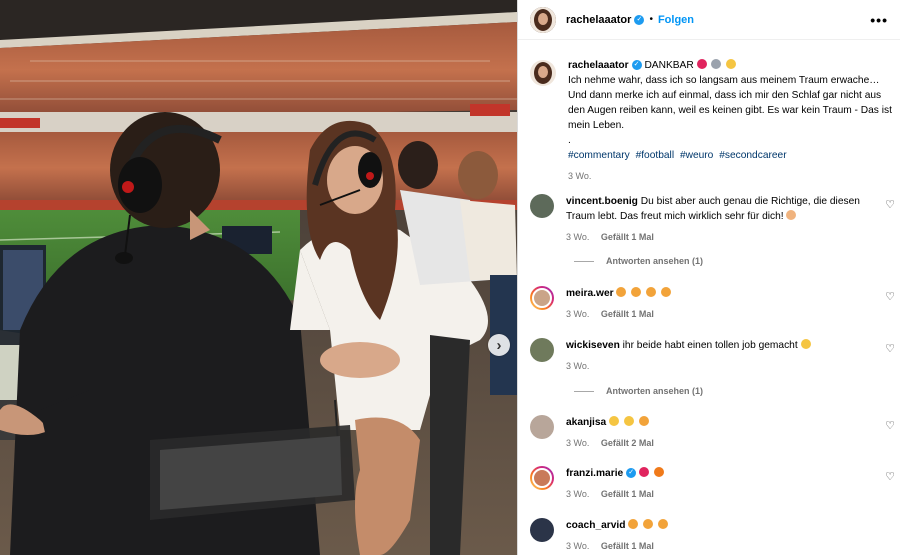 The image size is (900, 555). I want to click on microphone-emoji-icon, so click(716, 64).